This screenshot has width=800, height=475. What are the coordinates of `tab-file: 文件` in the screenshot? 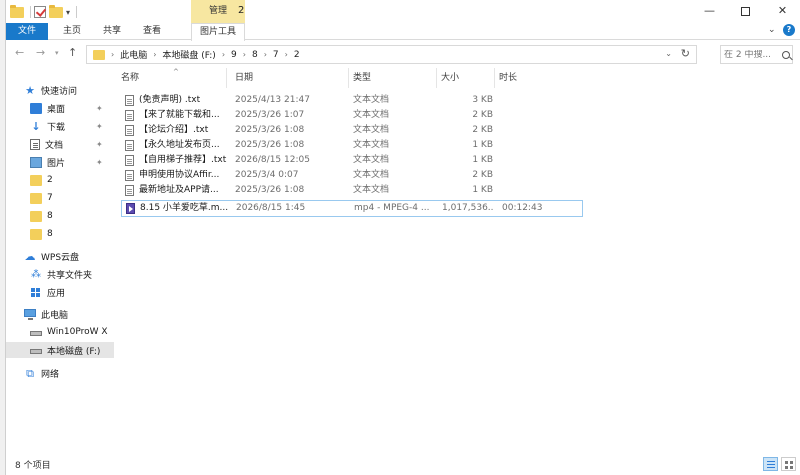 It's located at (27, 31).